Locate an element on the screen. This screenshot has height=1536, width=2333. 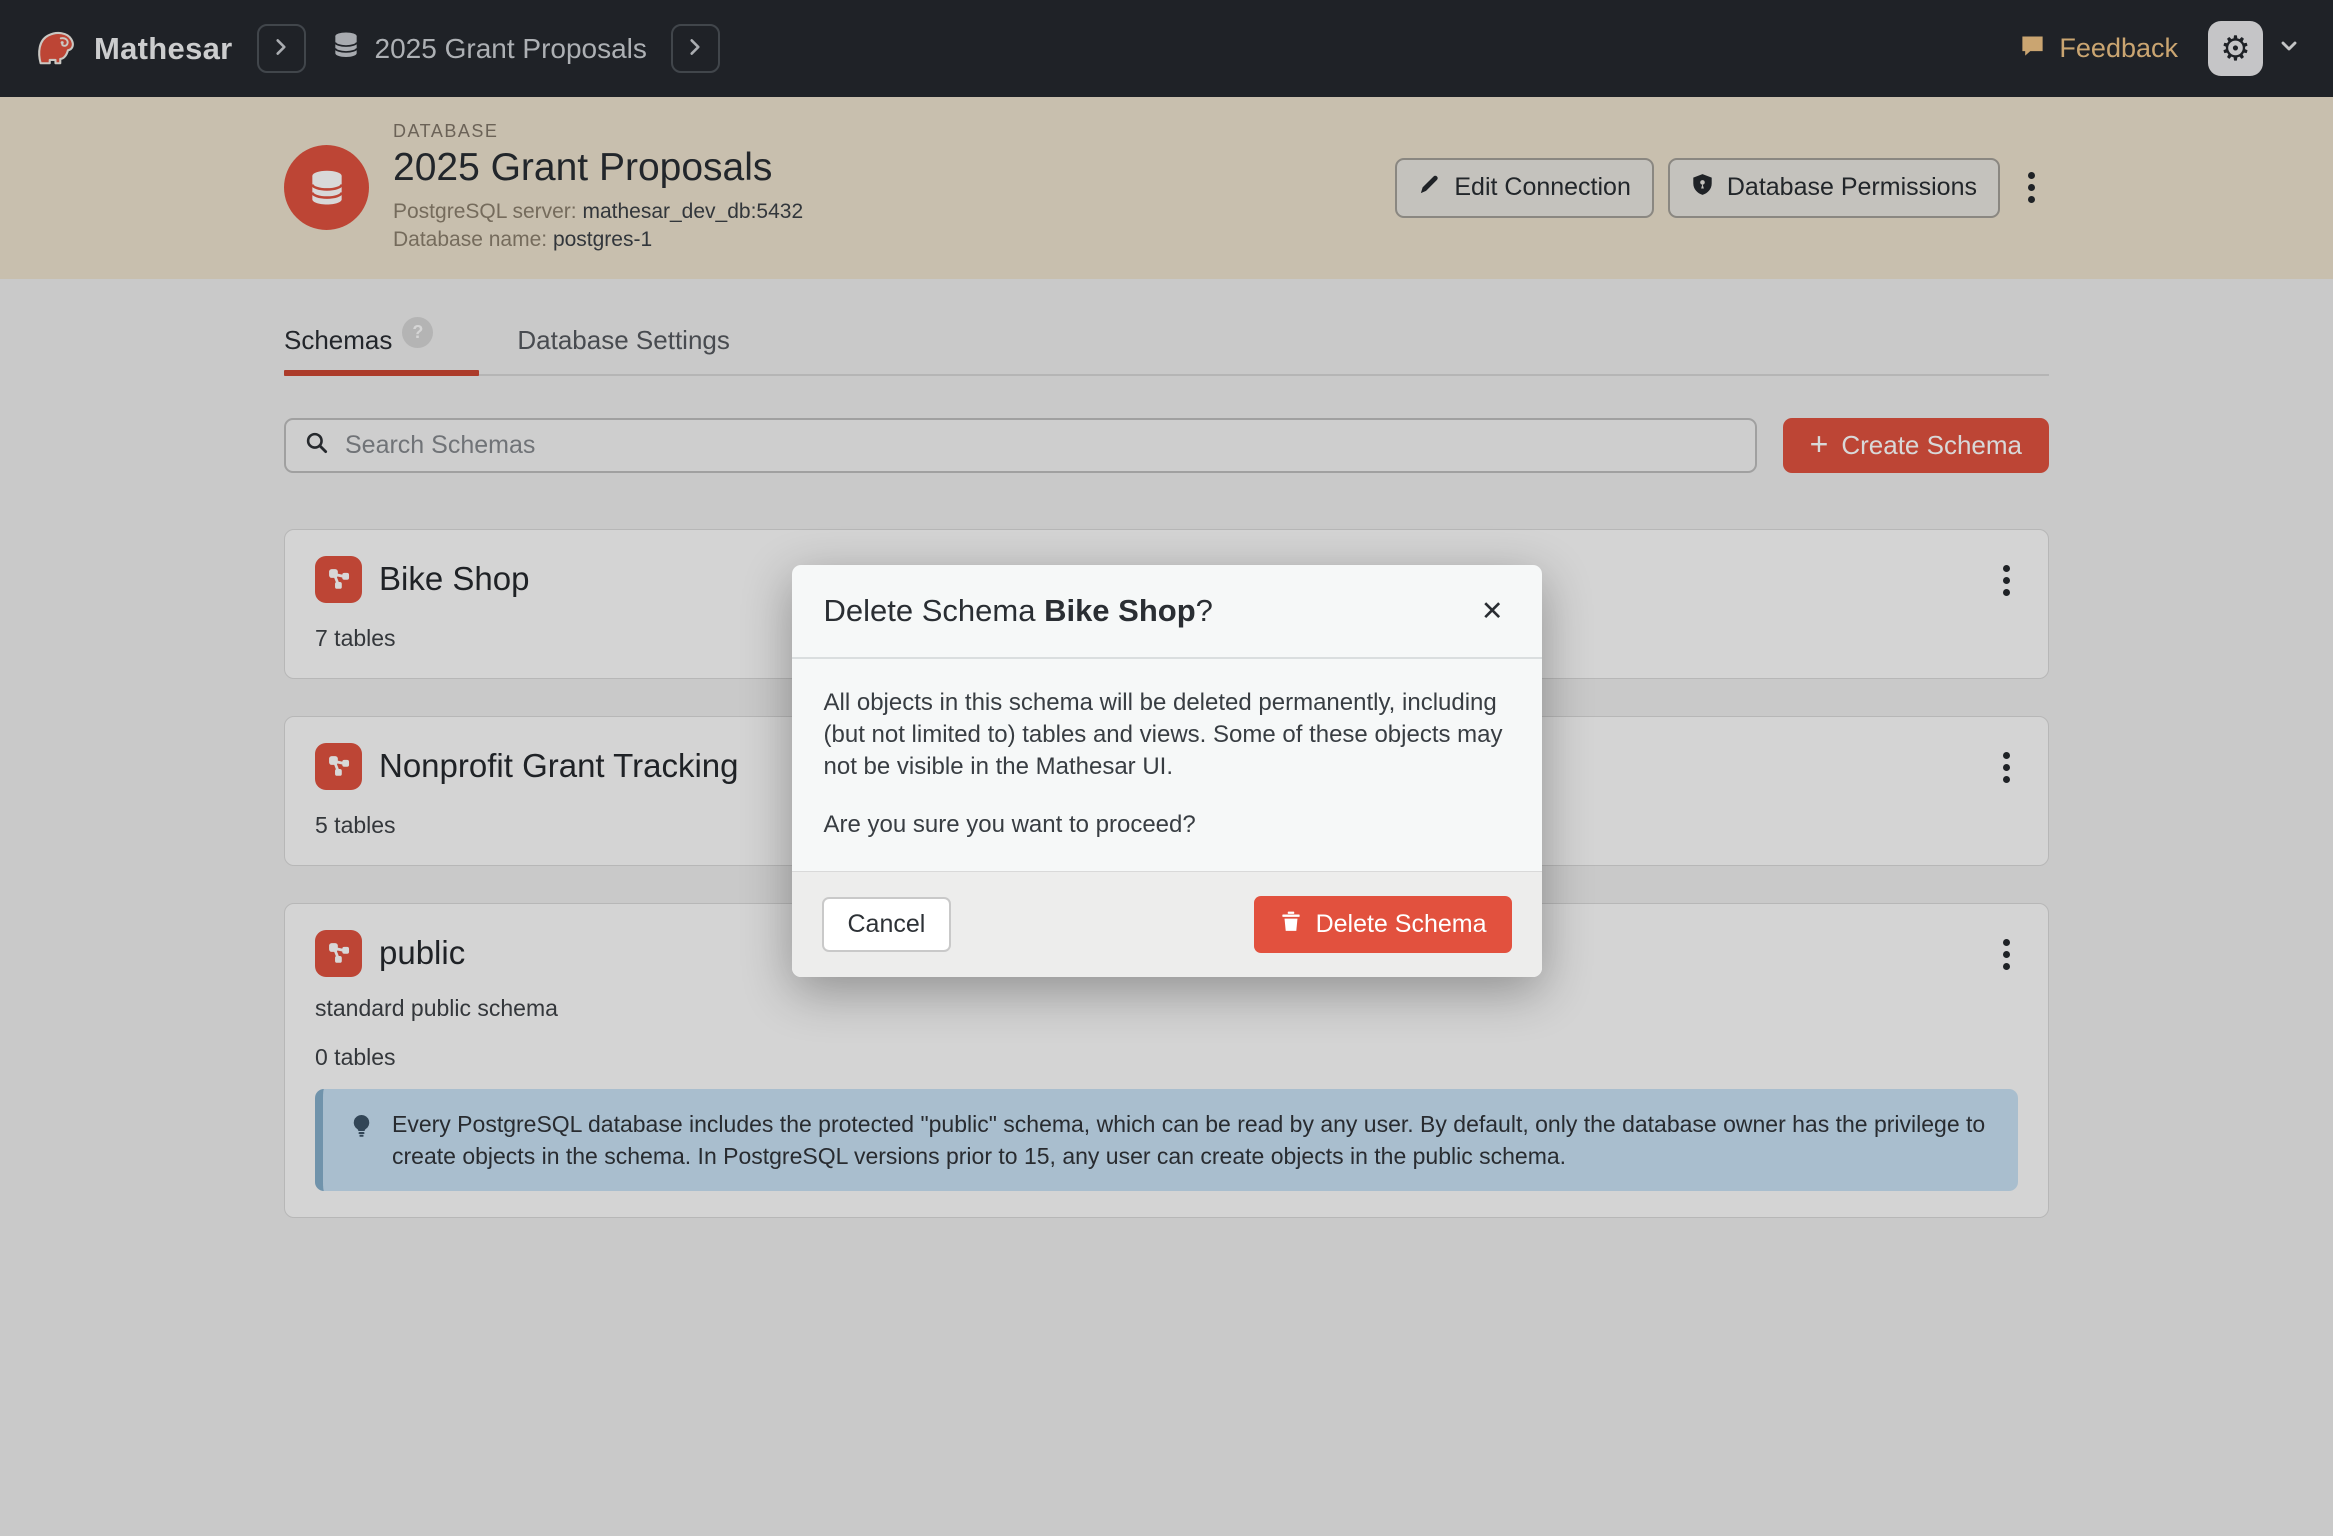
delete-schema-button: Delete Schema is located at coordinates (1382, 924).